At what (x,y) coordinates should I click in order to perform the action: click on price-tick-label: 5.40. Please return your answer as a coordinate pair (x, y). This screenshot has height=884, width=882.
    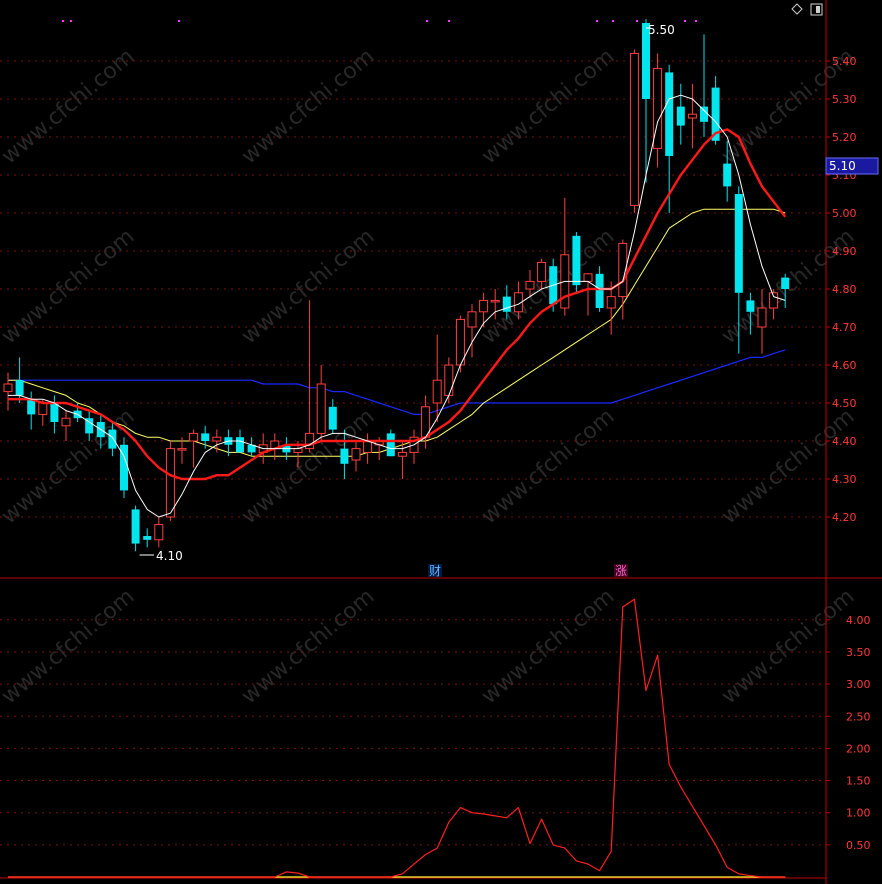
    Looking at the image, I should click on (844, 61).